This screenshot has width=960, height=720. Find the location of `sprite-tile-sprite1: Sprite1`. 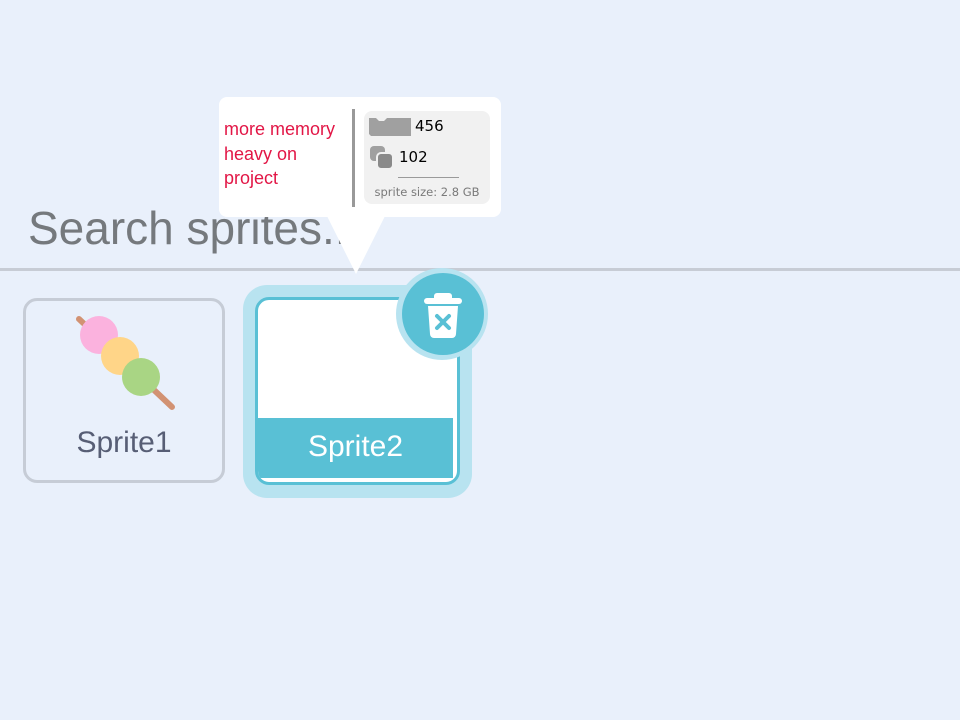

sprite-tile-sprite1: Sprite1 is located at coordinates (124, 390).